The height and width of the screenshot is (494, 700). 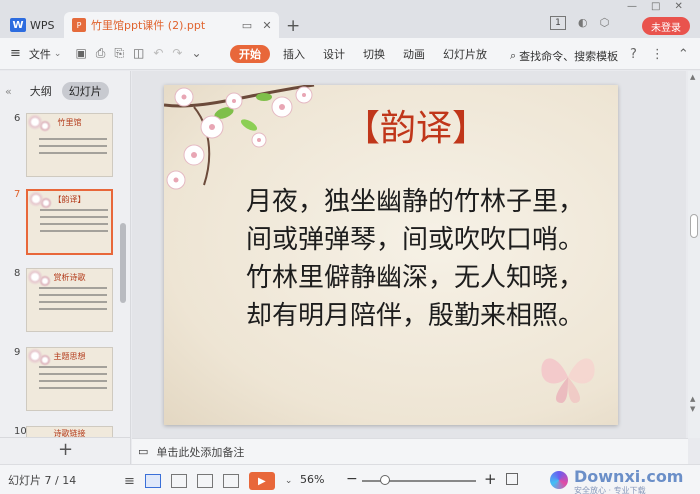 I want to click on document-tab: P 竹里馆ppt课件 (2).ppt ▭ ✕, so click(x=171, y=25).